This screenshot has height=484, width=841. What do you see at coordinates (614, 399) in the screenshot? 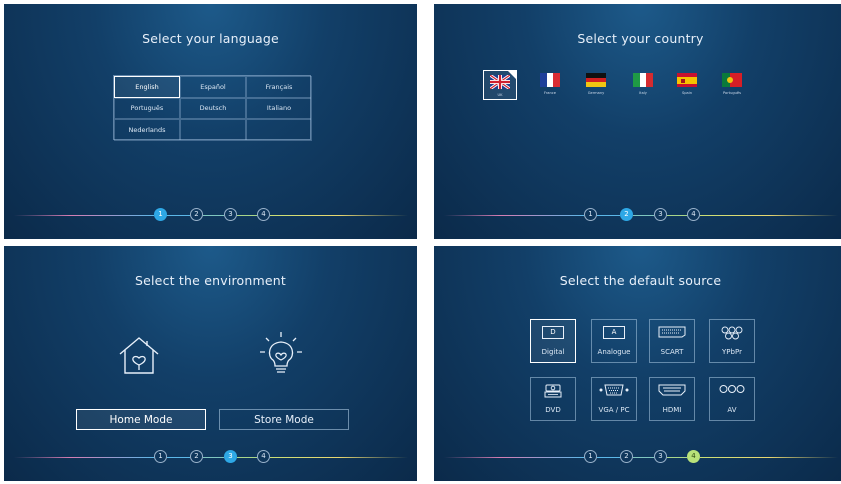
I see `source-option-vga: VGA / PC` at bounding box center [614, 399].